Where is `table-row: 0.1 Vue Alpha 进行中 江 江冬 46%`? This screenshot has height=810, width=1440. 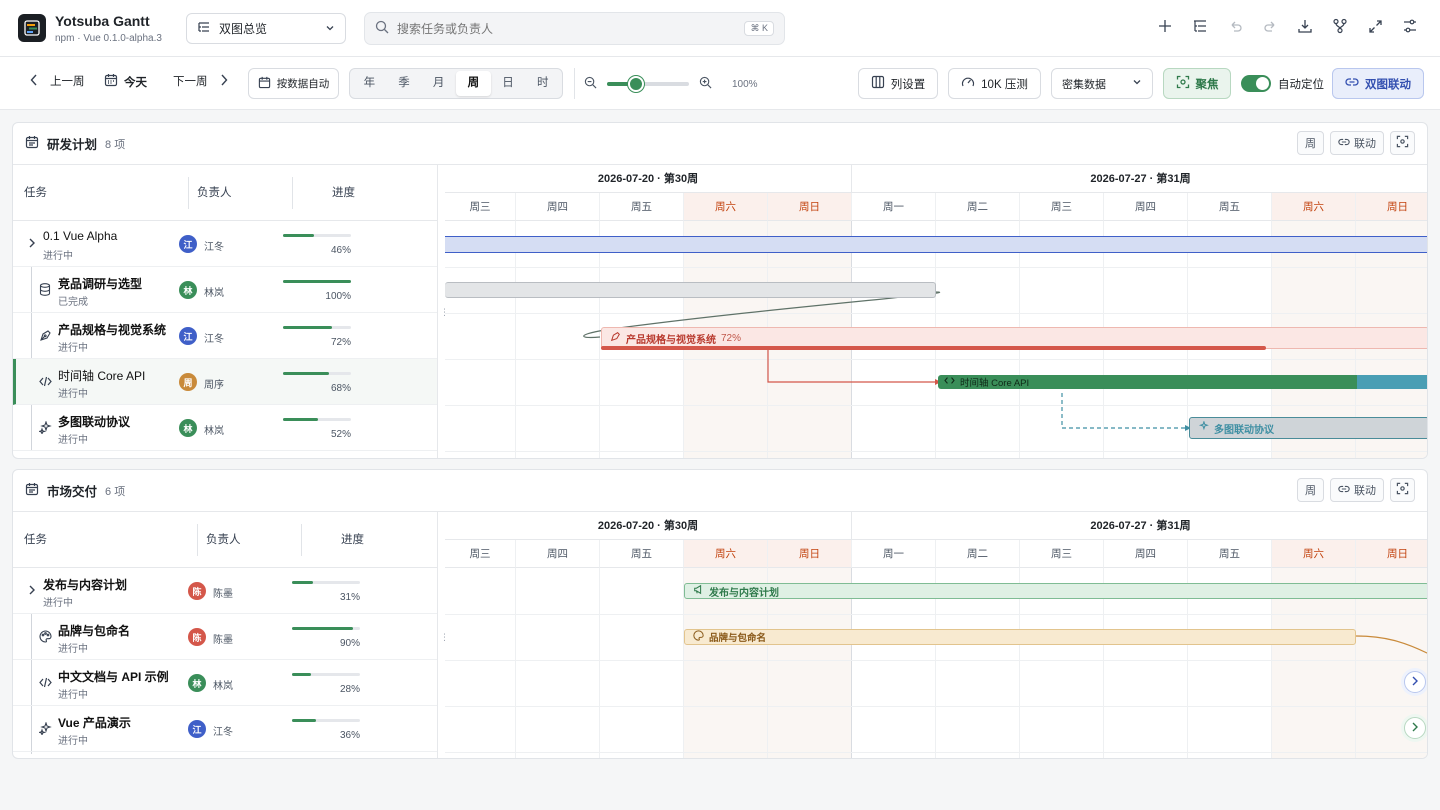 table-row: 0.1 Vue Alpha 进行中 江 江冬 46% is located at coordinates (225, 244).